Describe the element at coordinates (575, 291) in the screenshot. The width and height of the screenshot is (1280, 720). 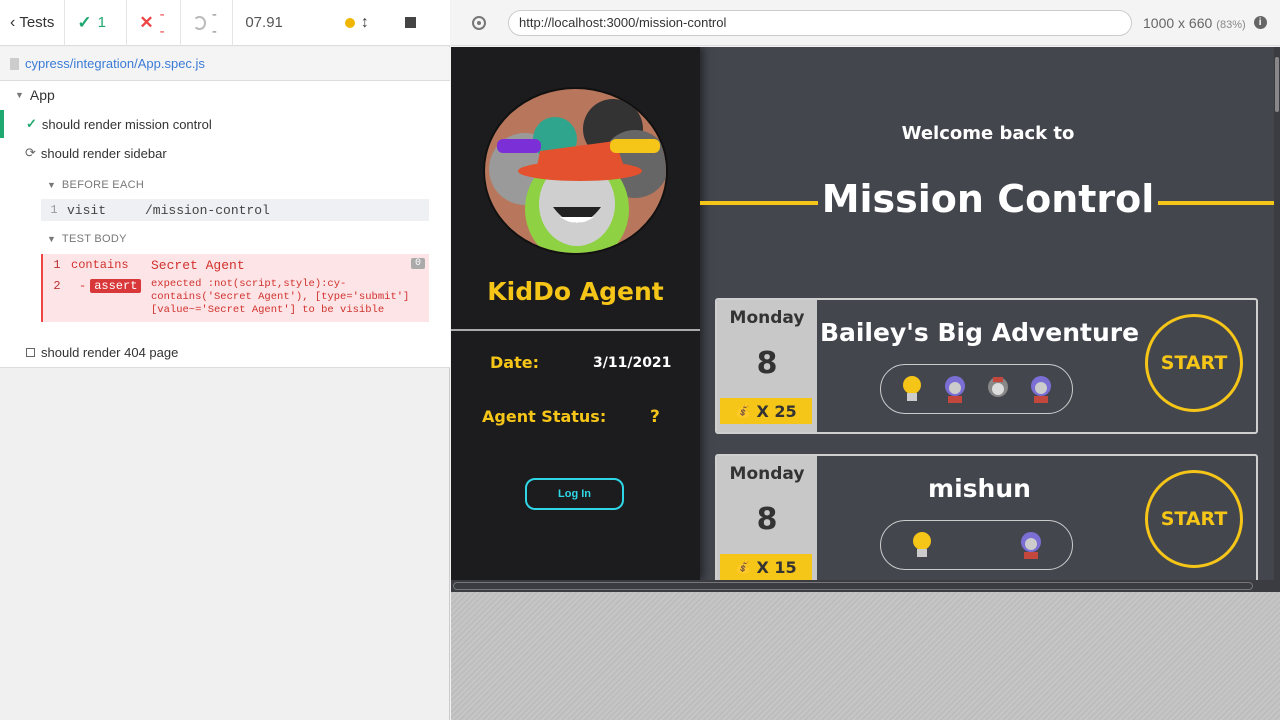
I see `agent-name: KidDo Agent` at that location.